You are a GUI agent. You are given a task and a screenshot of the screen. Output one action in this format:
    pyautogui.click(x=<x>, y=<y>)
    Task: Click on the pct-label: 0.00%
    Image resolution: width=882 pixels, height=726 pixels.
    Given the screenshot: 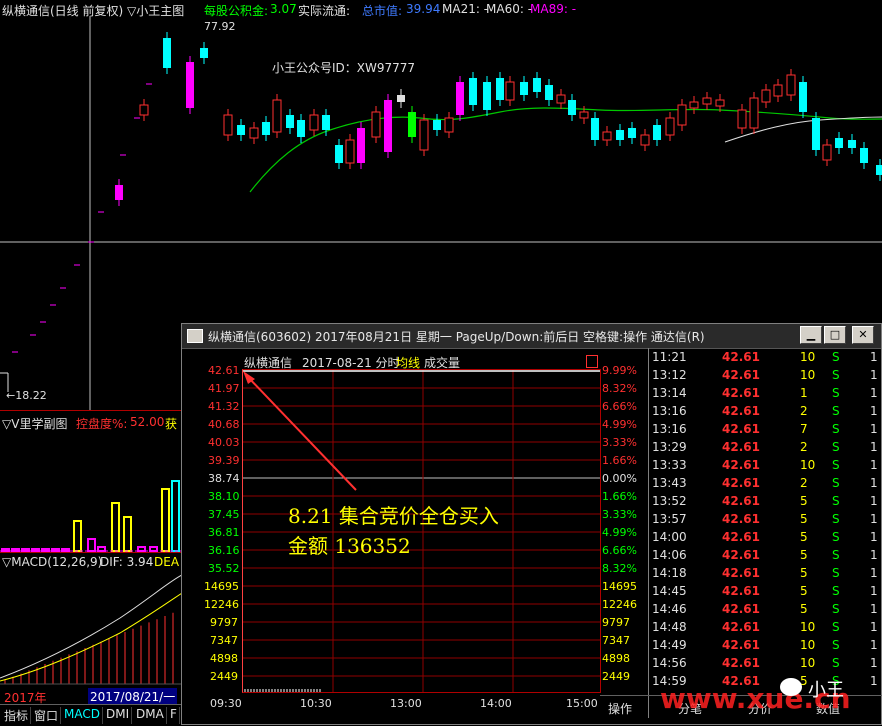 What is the action you would take?
    pyautogui.click(x=619, y=478)
    